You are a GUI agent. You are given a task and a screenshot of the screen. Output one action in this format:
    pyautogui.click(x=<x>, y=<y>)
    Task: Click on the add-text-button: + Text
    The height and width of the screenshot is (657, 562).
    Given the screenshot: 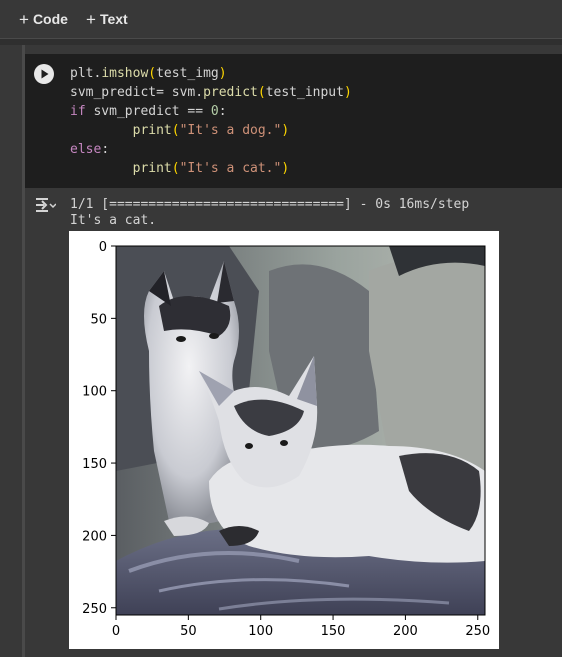 What is the action you would take?
    pyautogui.click(x=107, y=19)
    